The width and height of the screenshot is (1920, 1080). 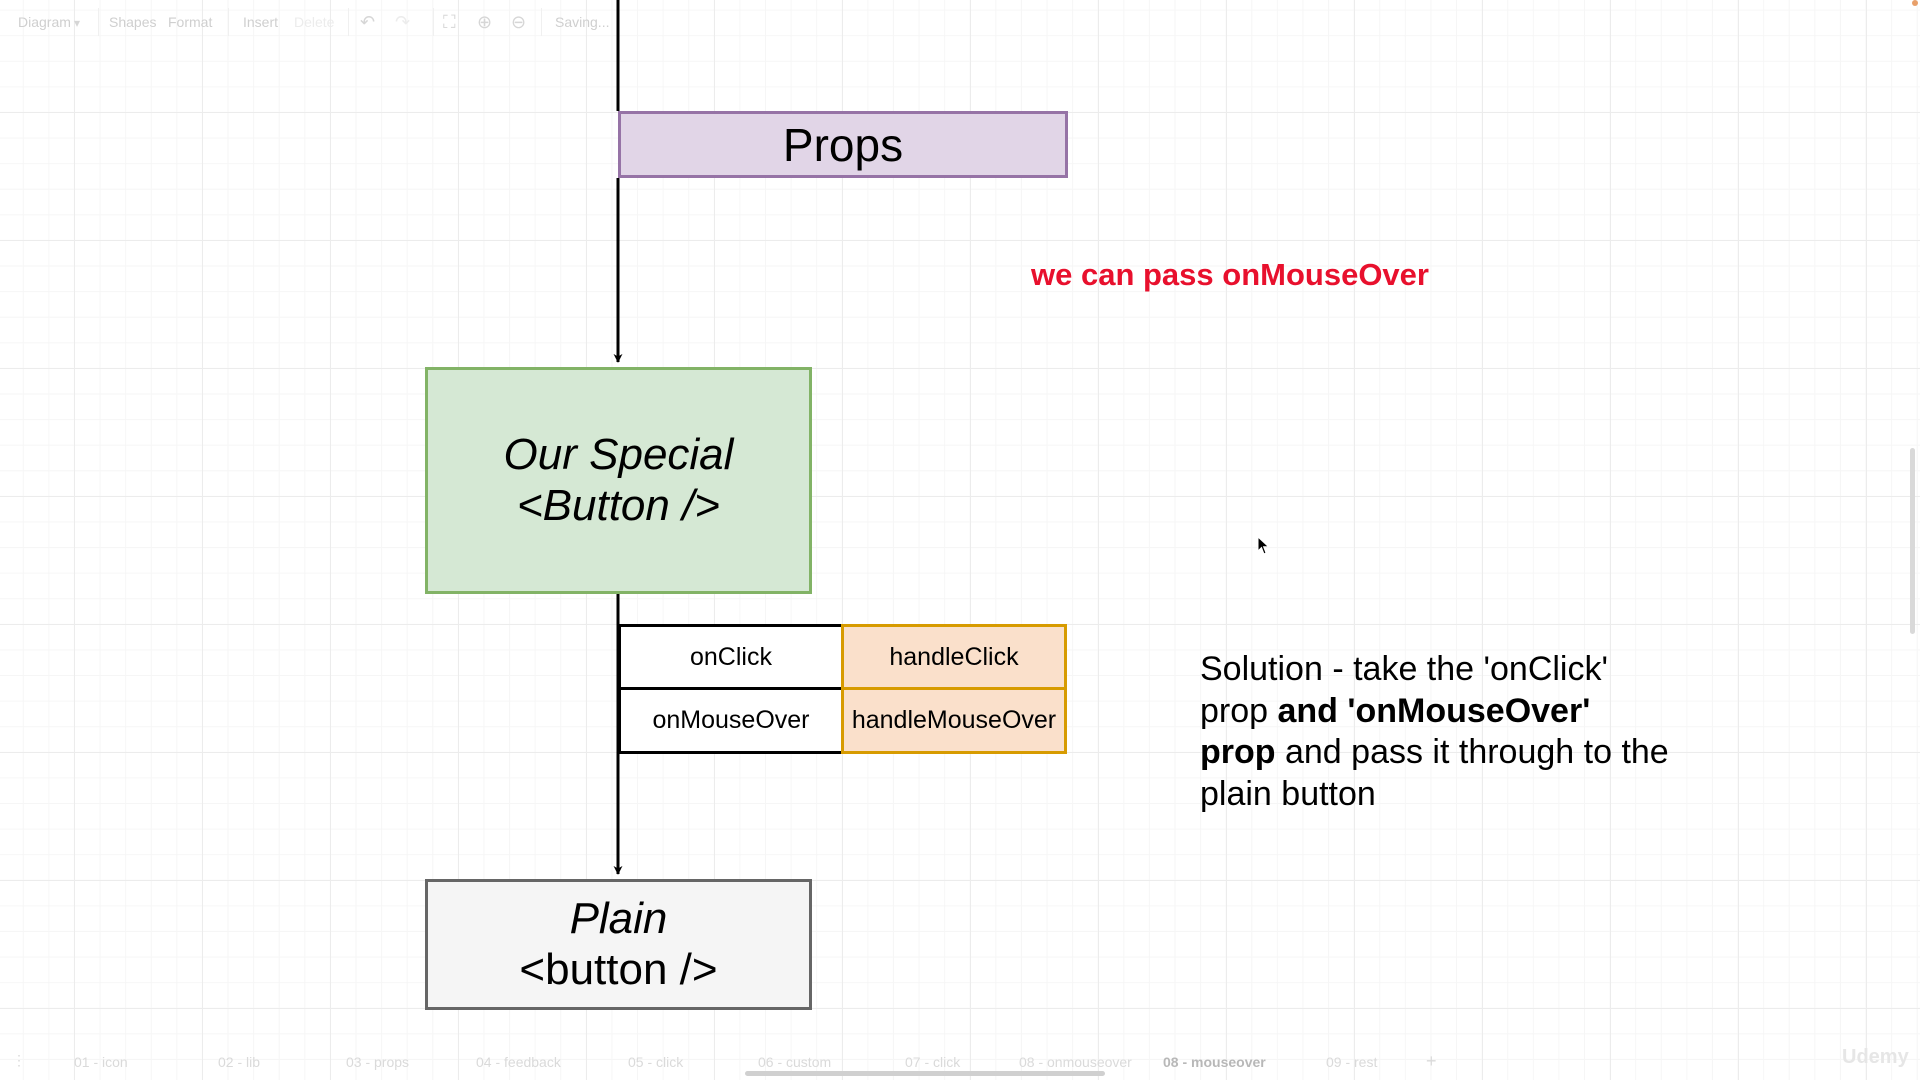 What do you see at coordinates (925, 1073) in the screenshot?
I see `horizontal-scrollbar` at bounding box center [925, 1073].